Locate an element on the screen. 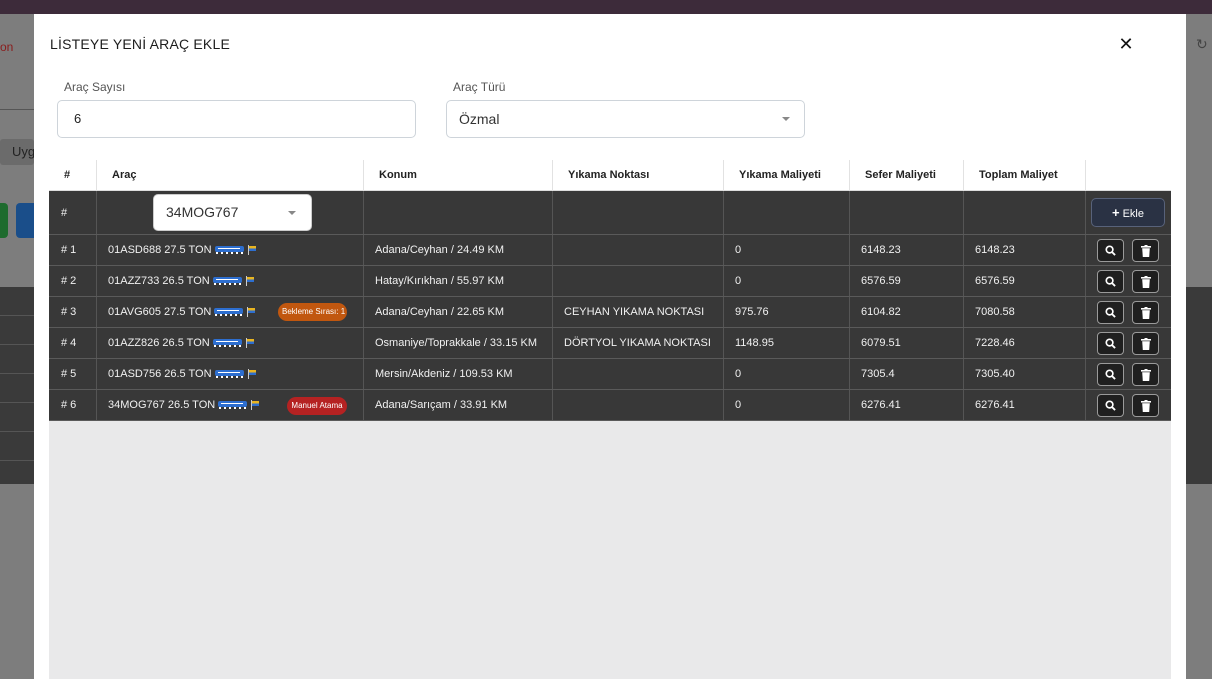 This screenshot has height=679, width=1212. vehicle-type-select: Özmal is located at coordinates (625, 119).